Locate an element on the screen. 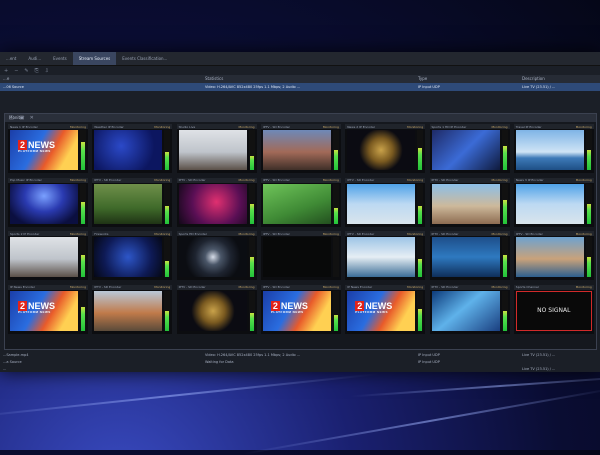 The image size is (600, 455). video-tile: Pop Music IP Encoder Monitoring is located at coordinates (48, 202).